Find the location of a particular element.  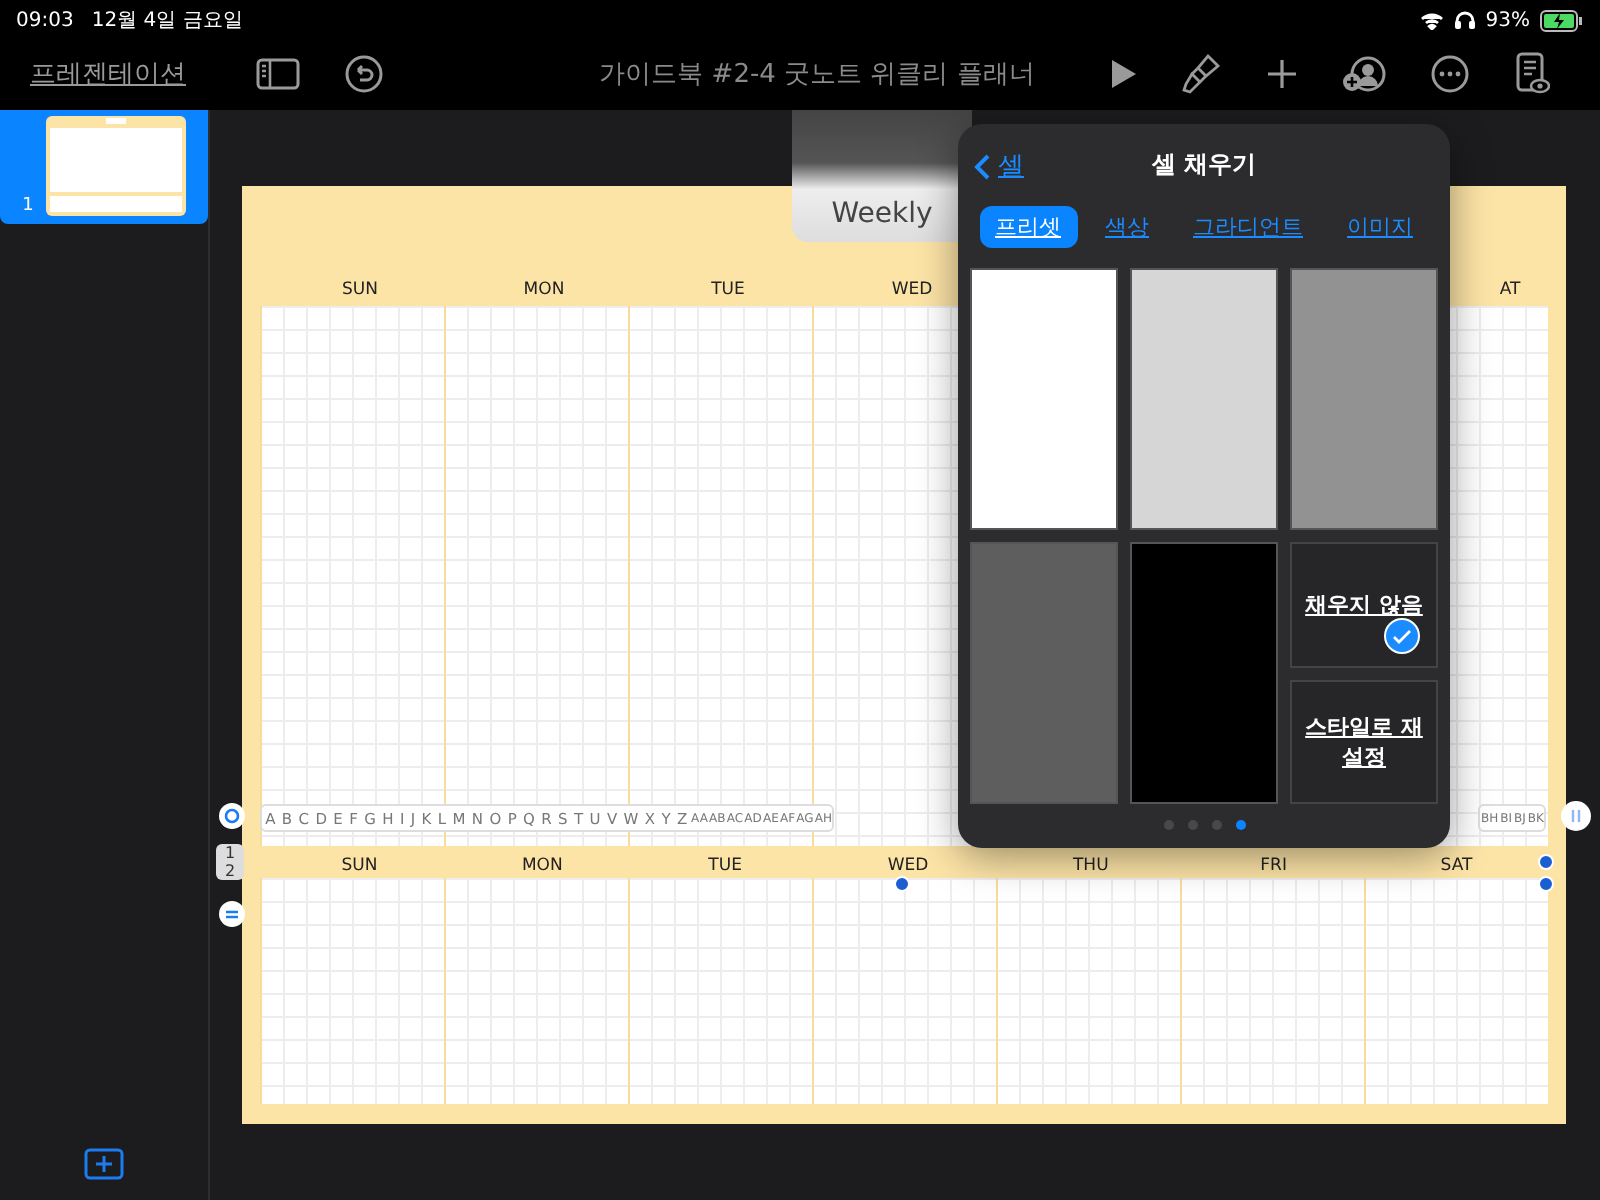

day-label: AT is located at coordinates (1510, 290).